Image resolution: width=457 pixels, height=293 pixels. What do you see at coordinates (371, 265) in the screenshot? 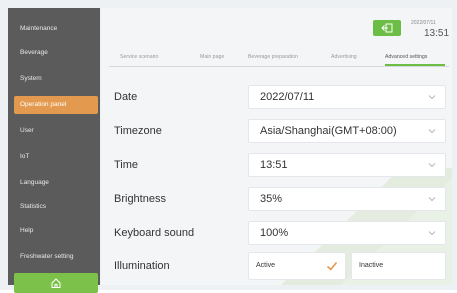
I see `illumination-inactive-label: Inactive` at bounding box center [371, 265].